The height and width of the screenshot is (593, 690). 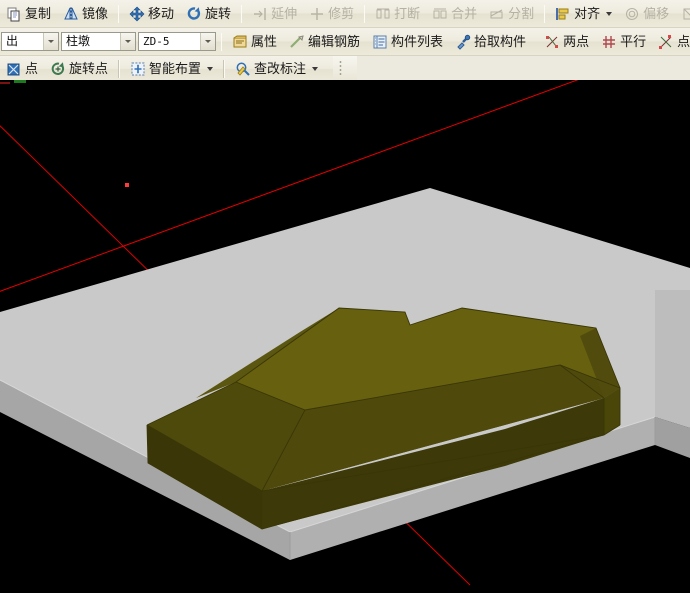 What do you see at coordinates (334, 41) in the screenshot?
I see `edit-rebar-label: 编辑钢筋` at bounding box center [334, 41].